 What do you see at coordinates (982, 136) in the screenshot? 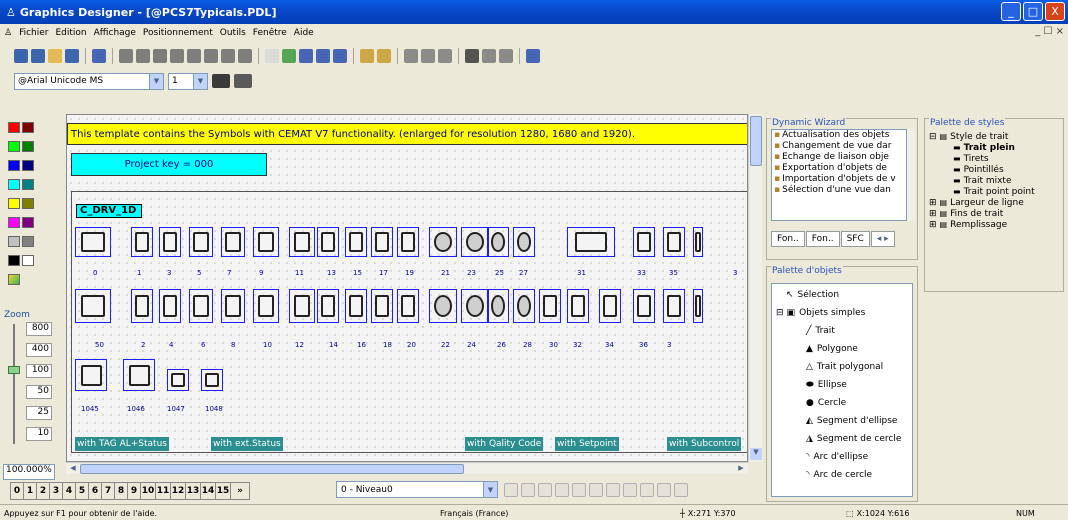
I see `style-tree-item: ⊟ ▤ Style de trait` at bounding box center [982, 136].